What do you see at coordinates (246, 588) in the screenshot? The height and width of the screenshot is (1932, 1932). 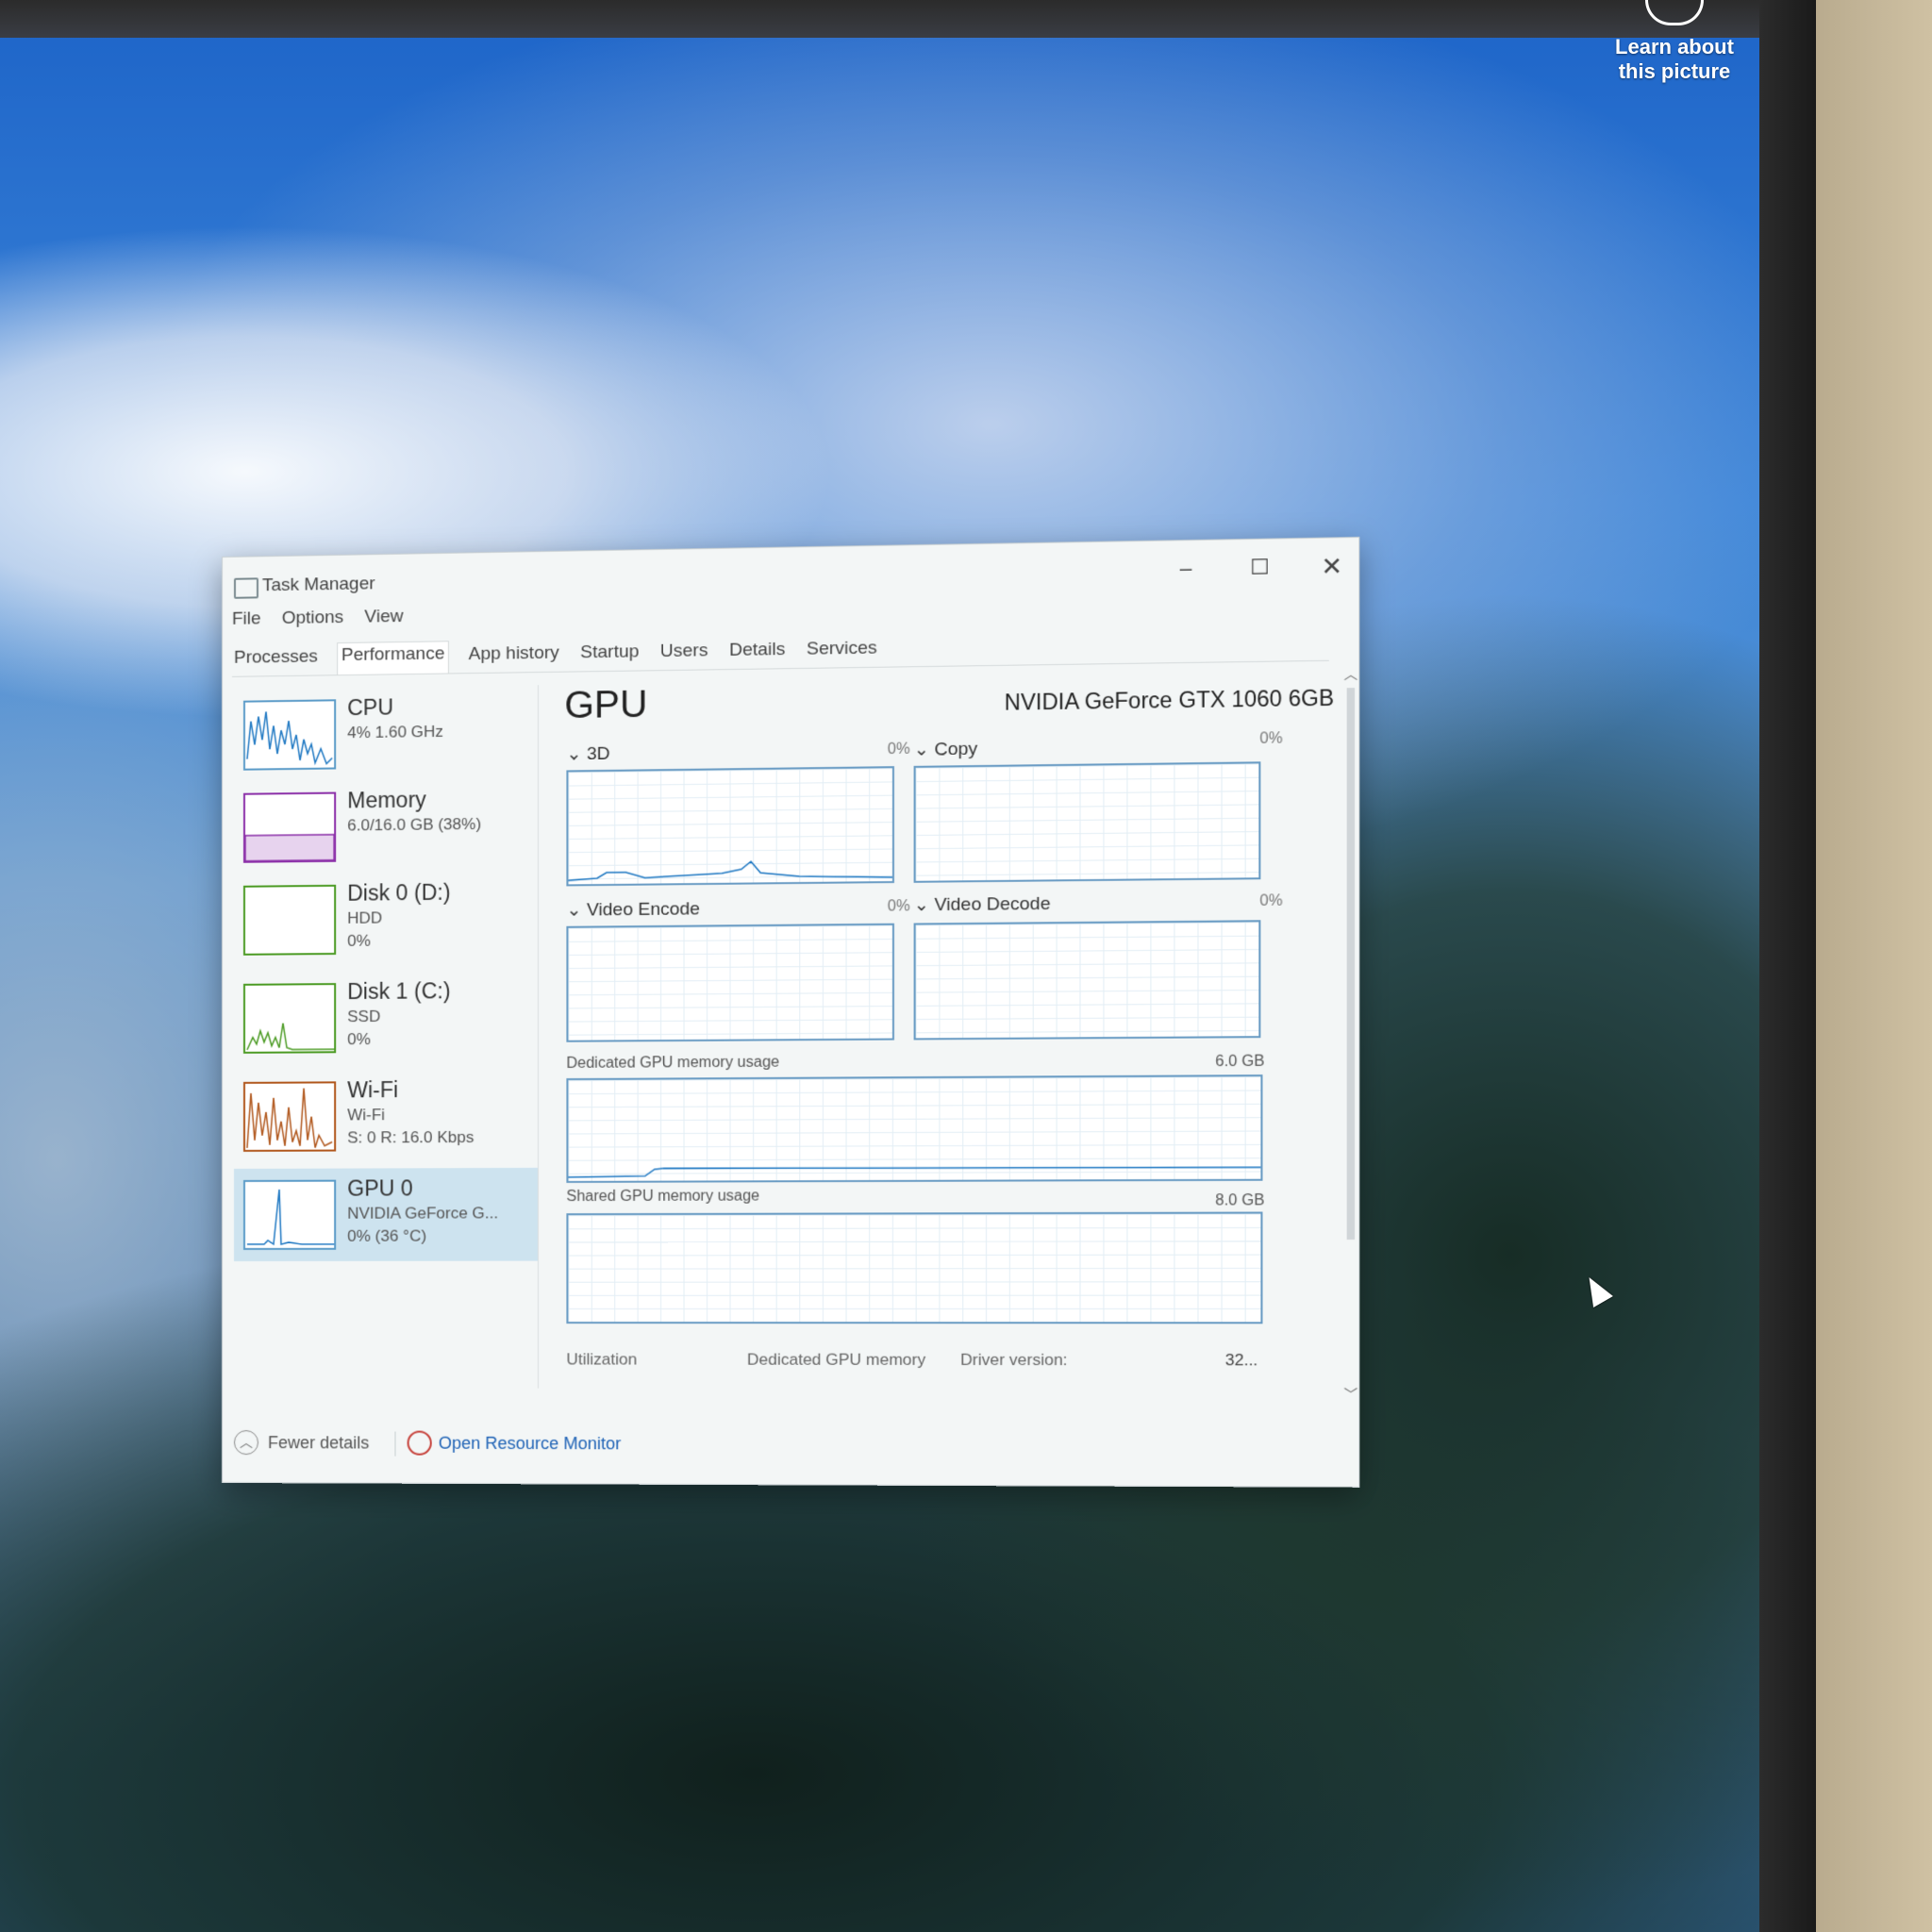 I see `task-manager-icon` at bounding box center [246, 588].